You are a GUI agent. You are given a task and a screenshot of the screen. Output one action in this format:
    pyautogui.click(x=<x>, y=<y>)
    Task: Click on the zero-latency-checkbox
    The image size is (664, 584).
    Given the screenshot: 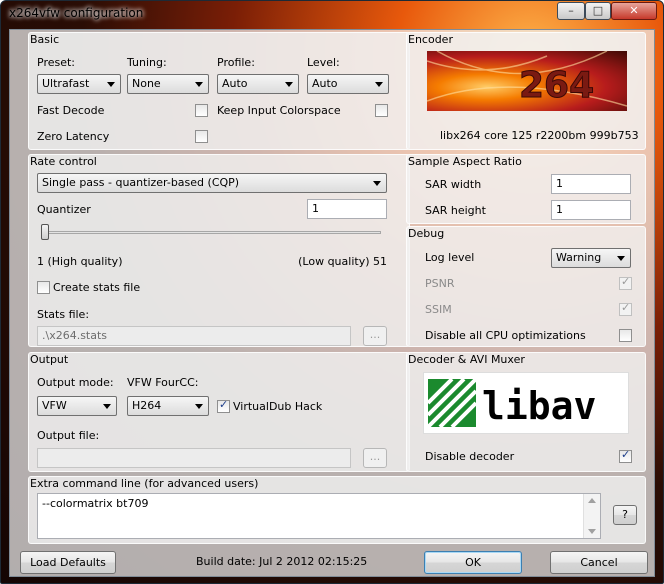 What is the action you would take?
    pyautogui.click(x=201, y=136)
    